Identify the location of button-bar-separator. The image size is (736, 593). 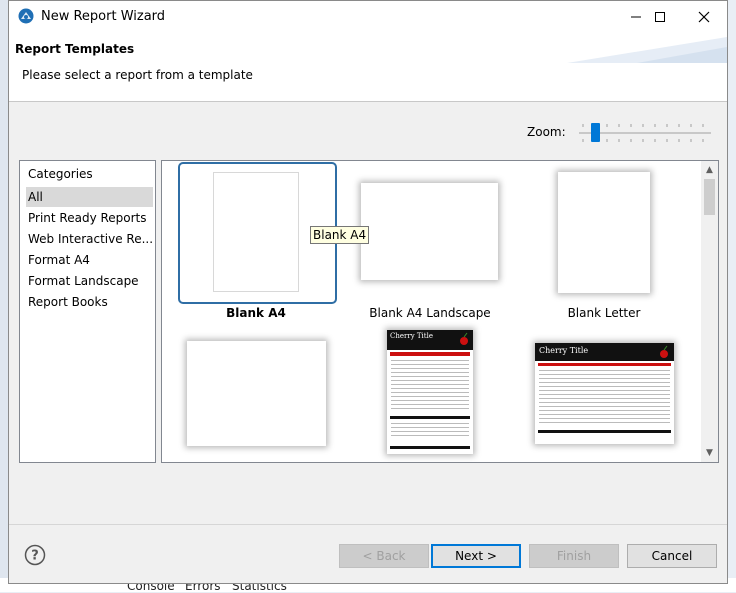
(368, 524).